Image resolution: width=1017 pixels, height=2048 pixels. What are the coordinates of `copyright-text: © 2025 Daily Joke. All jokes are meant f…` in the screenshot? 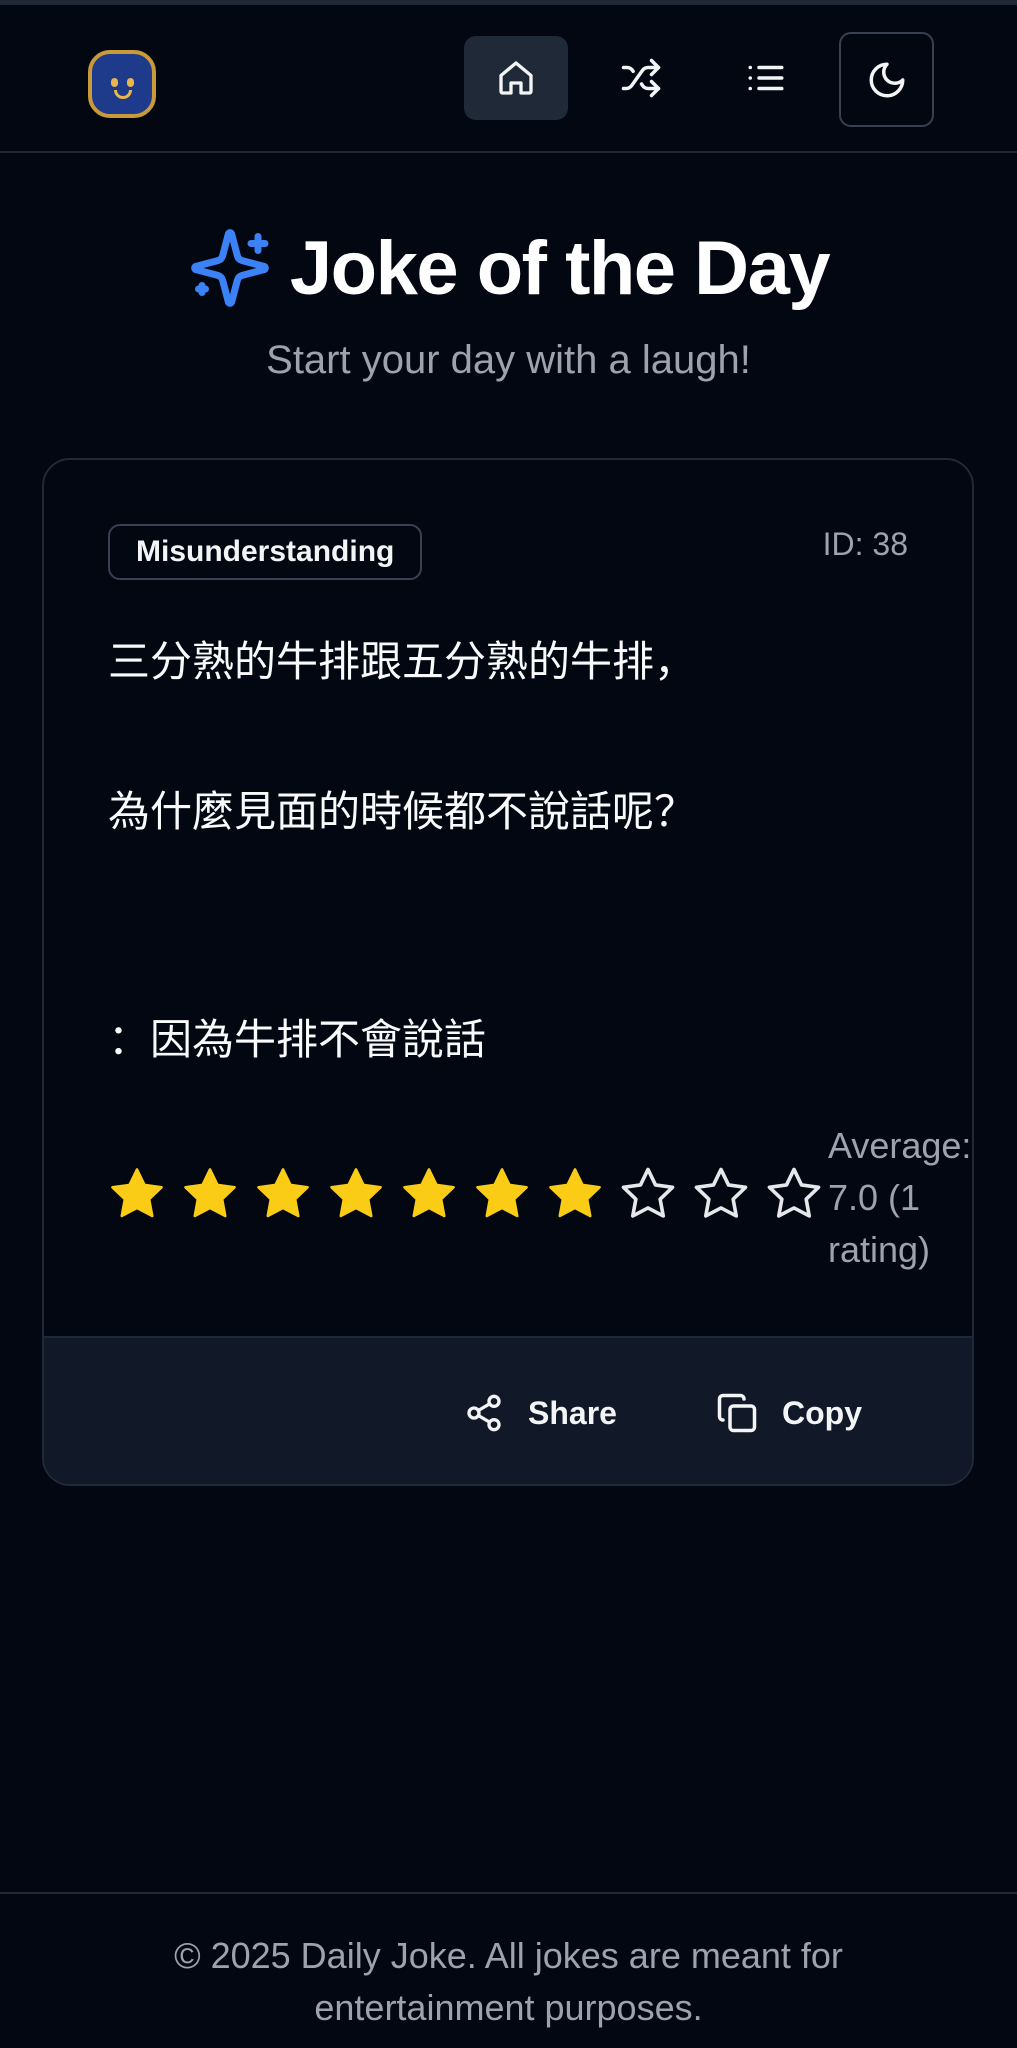 It's located at (508, 1981).